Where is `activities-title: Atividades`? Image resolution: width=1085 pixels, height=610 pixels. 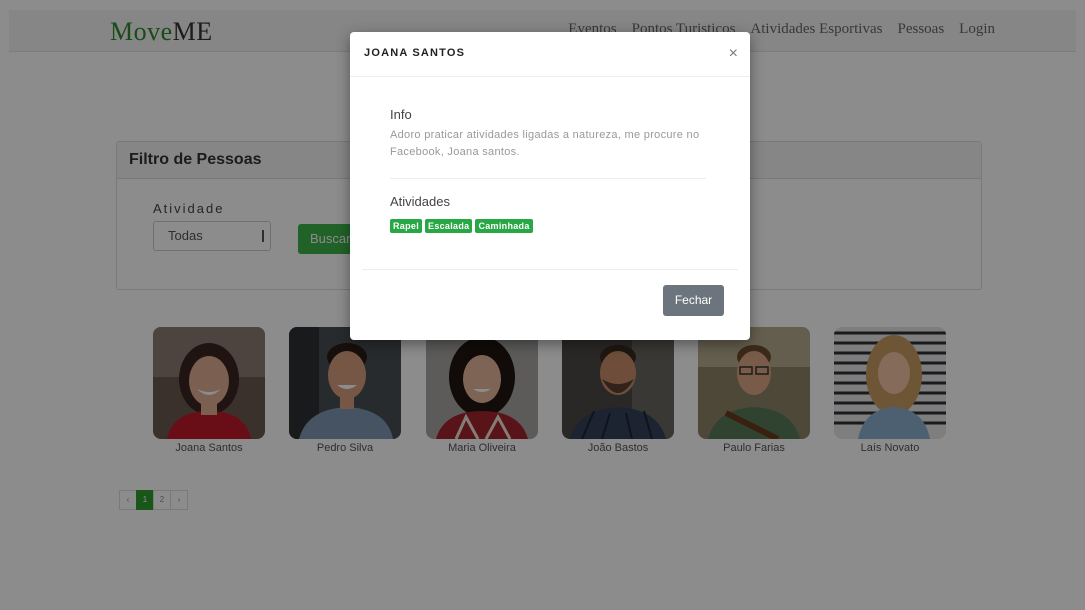 activities-title: Atividades is located at coordinates (420, 201).